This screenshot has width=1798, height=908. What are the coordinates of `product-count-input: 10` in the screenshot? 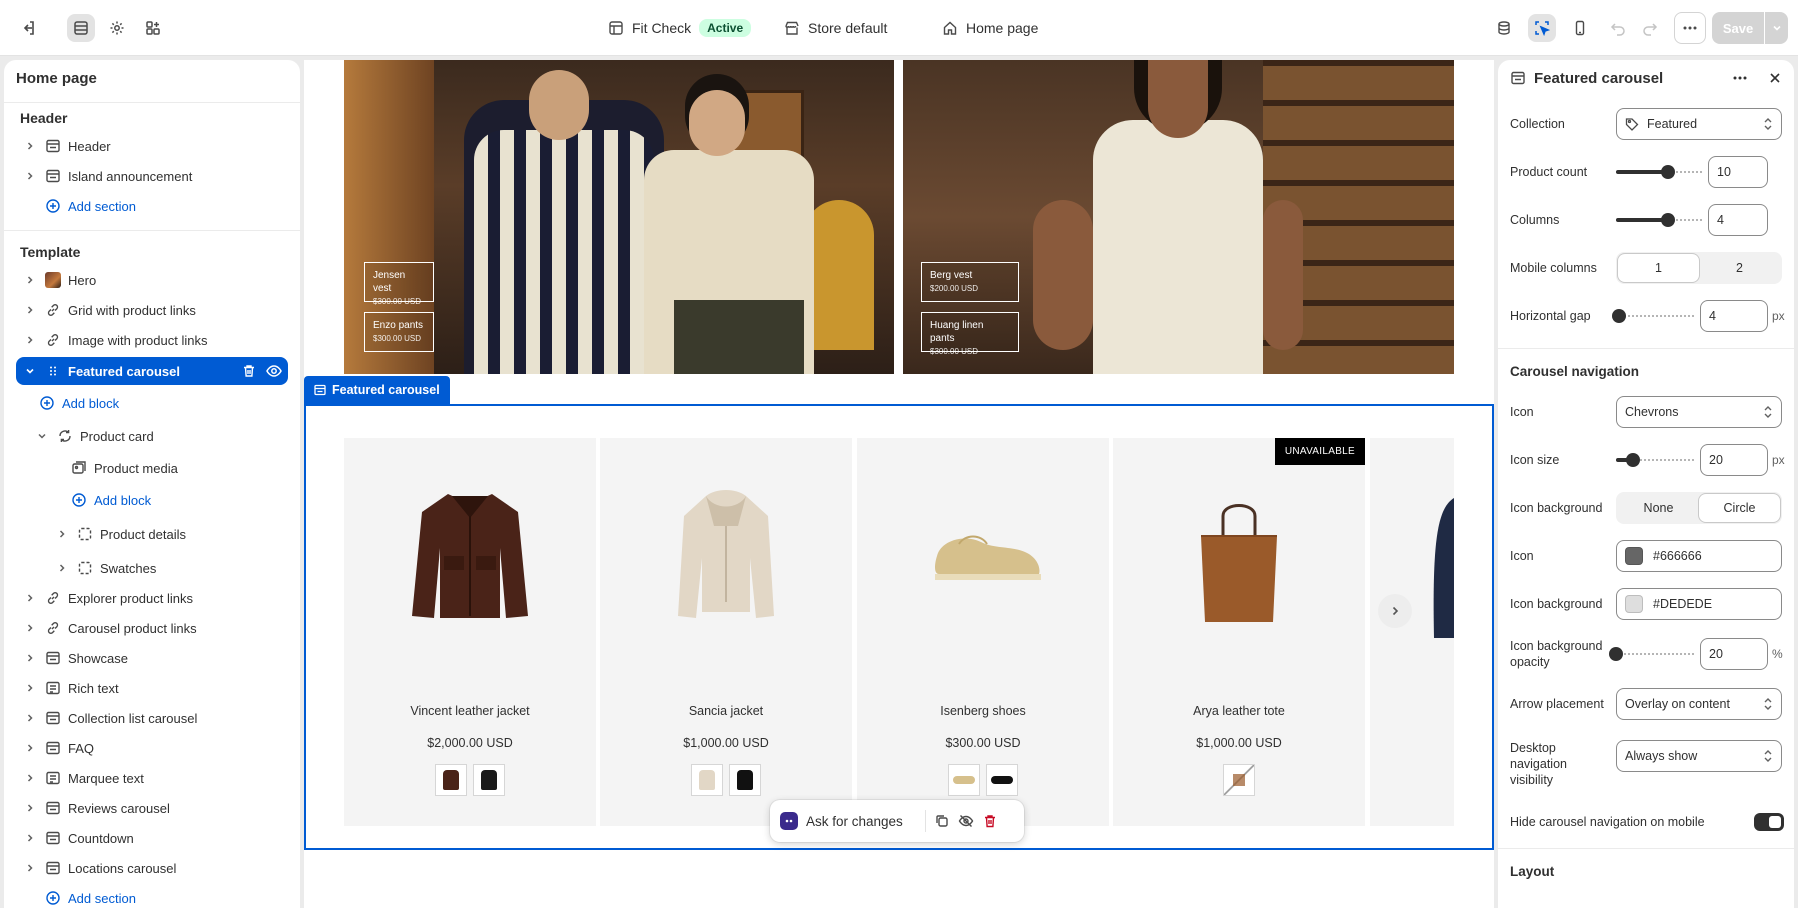 It's located at (1738, 172).